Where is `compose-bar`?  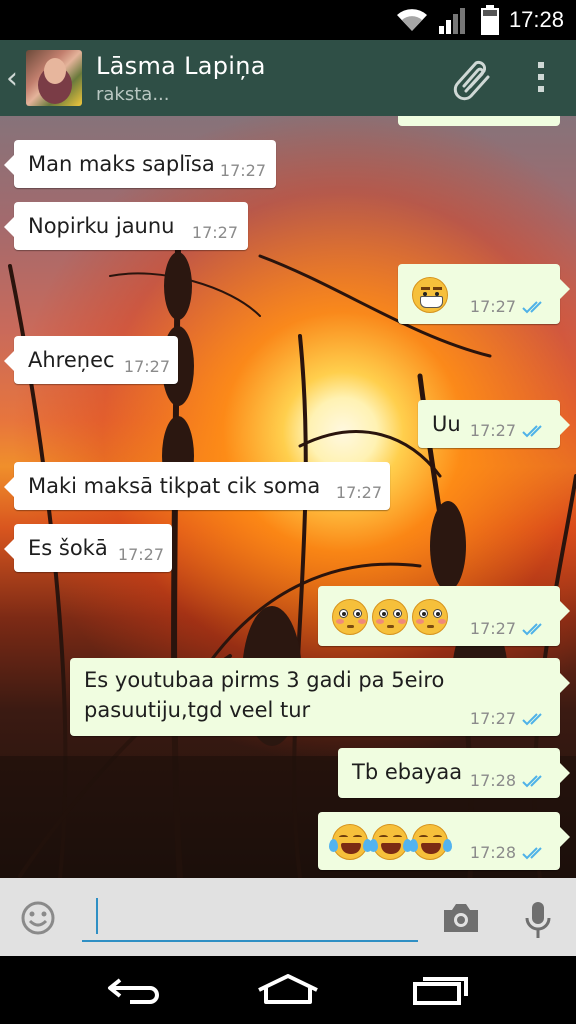 compose-bar is located at coordinates (288, 917).